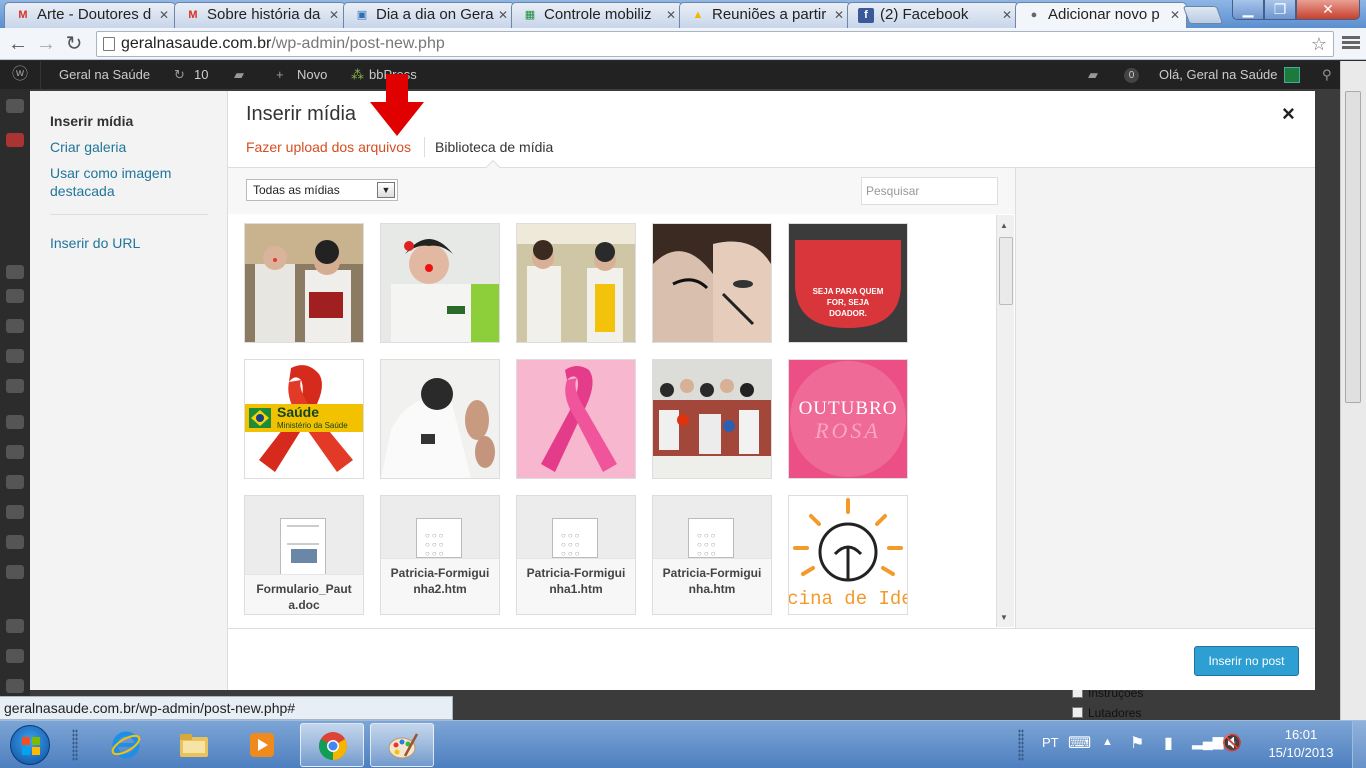  I want to click on minimize-button: ▁, so click(1248, 10).